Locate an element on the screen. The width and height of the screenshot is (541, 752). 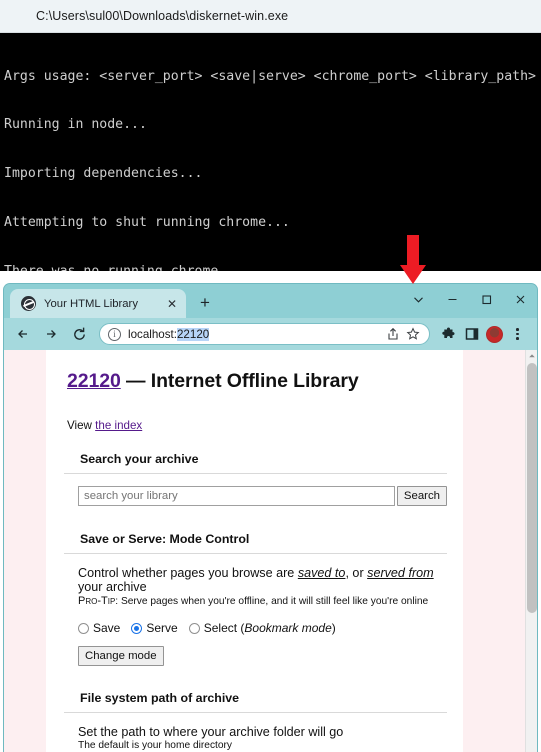
back-arrow-icon is located at coordinates (23, 334).